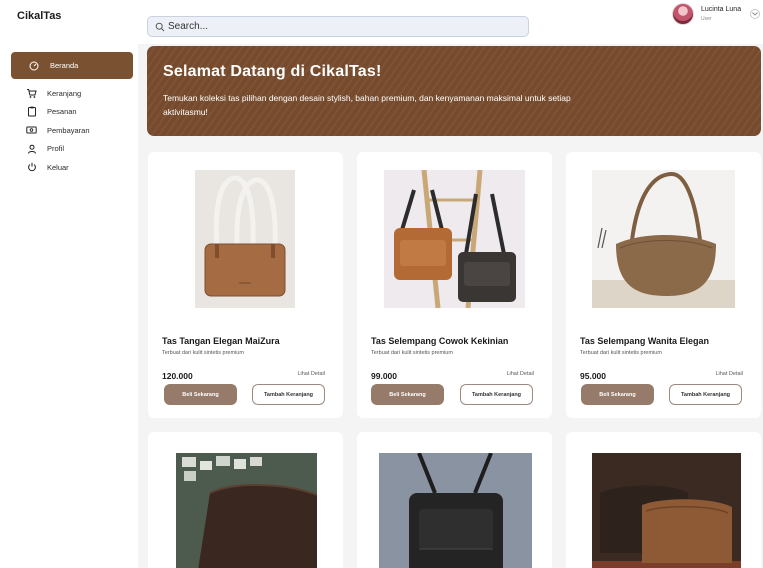 Image resolution: width=763 pixels, height=568 pixels. What do you see at coordinates (72, 149) in the screenshot?
I see `sidebar-item-profil: Profil` at bounding box center [72, 149].